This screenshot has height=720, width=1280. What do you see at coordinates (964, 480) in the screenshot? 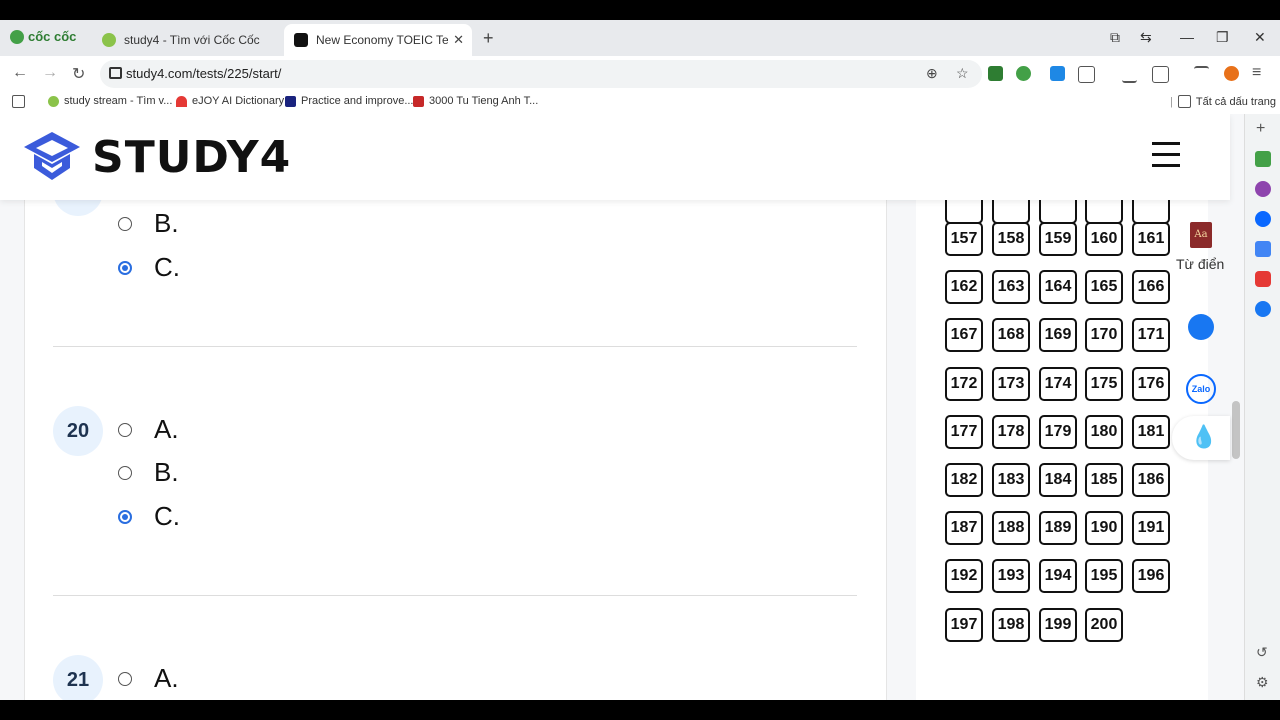
I see `question-nav-button: 182` at bounding box center [964, 480].